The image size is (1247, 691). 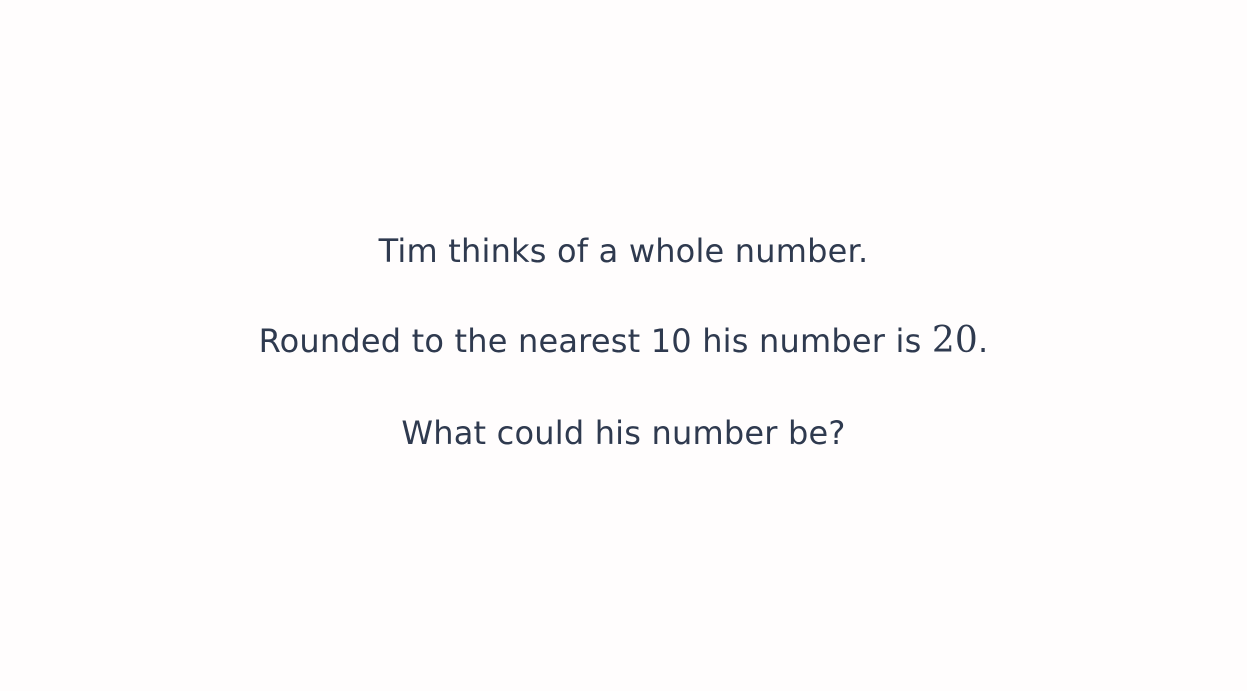 I want to click on rounded-value: 20, so click(x=955, y=340).